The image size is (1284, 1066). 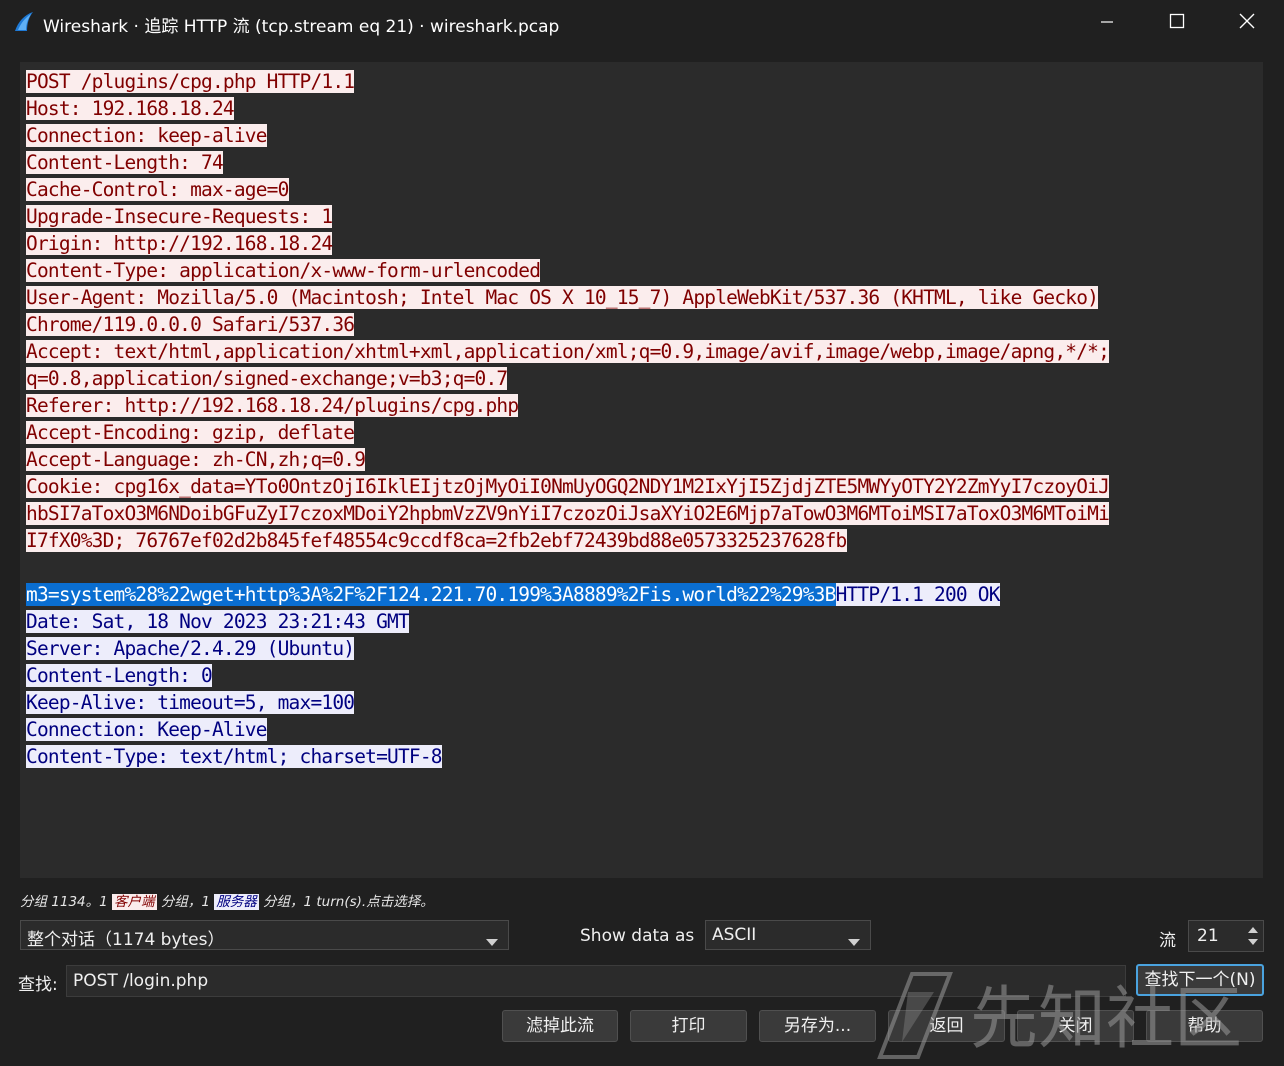 I want to click on client-text: POST /plugins/cpg.php HTTP/1.1, so click(x=190, y=81).